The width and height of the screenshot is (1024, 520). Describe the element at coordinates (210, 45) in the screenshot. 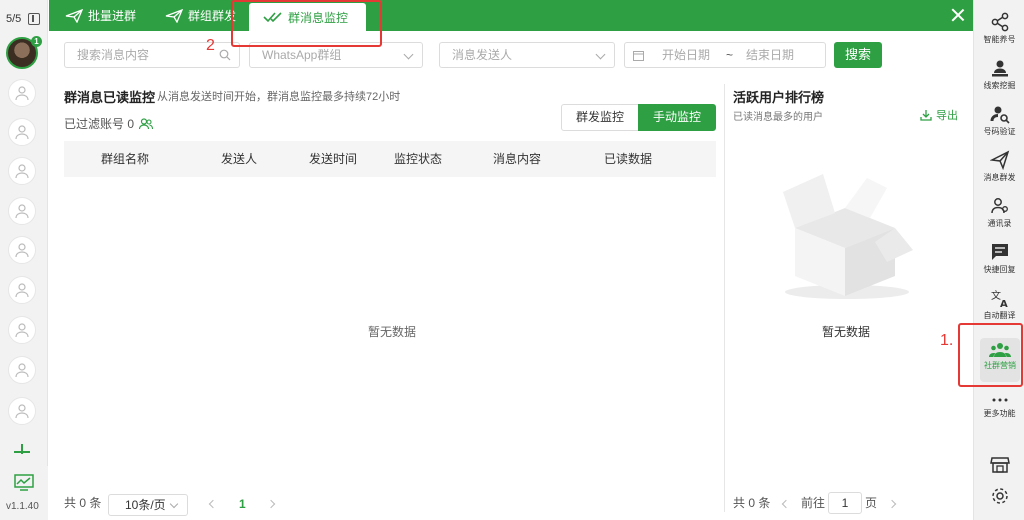

I see `annotation-number-2: 2` at that location.